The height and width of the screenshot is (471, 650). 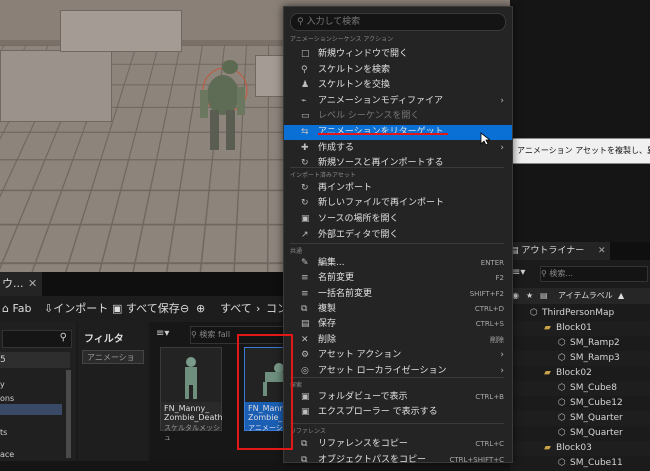 I want to click on menu-item: ✎ 編集... ENTER, so click(x=398, y=263).